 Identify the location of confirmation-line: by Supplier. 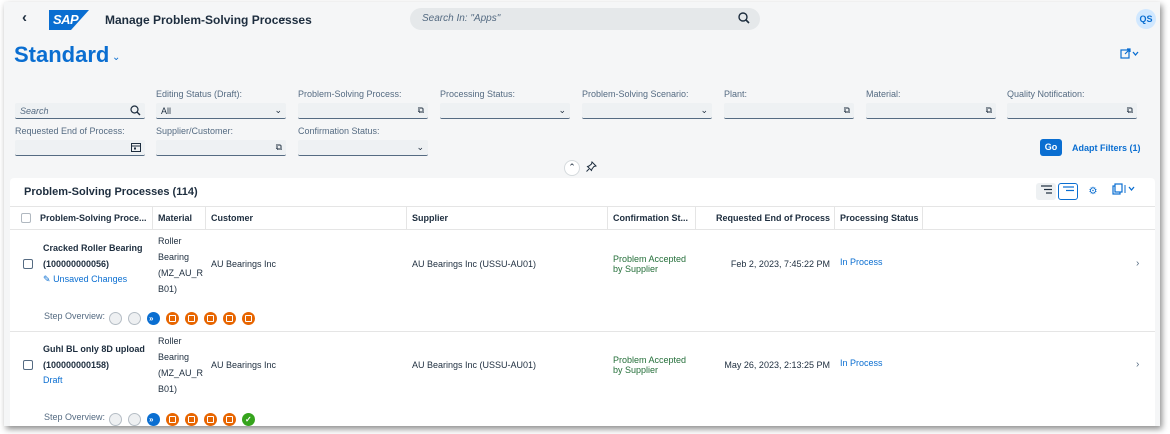
(636, 370).